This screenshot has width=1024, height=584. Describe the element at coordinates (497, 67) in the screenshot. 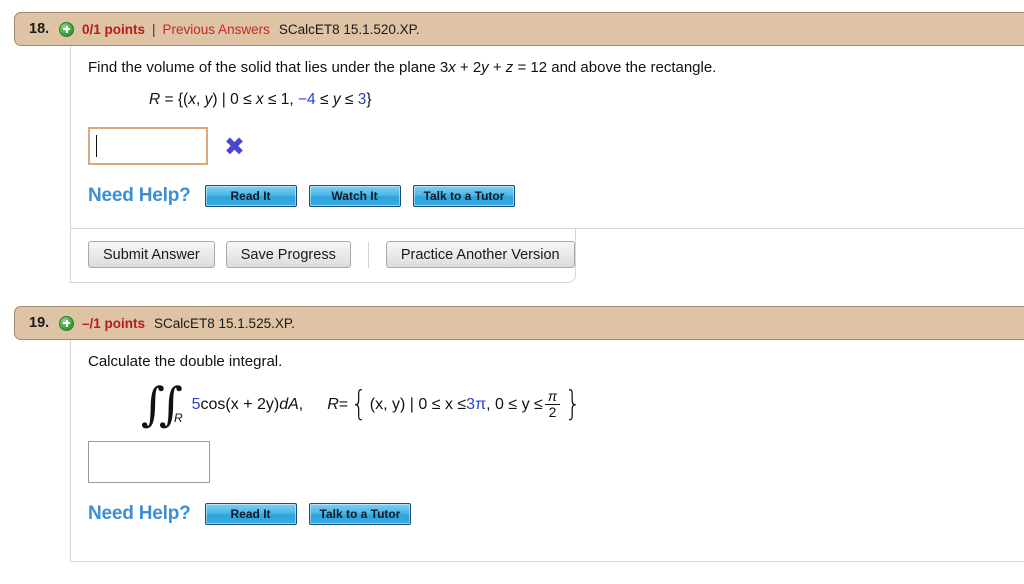

I see `question-part-3: +` at that location.